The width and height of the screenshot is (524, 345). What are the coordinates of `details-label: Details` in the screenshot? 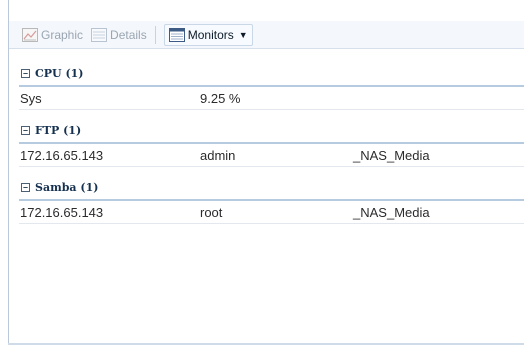 It's located at (128, 34).